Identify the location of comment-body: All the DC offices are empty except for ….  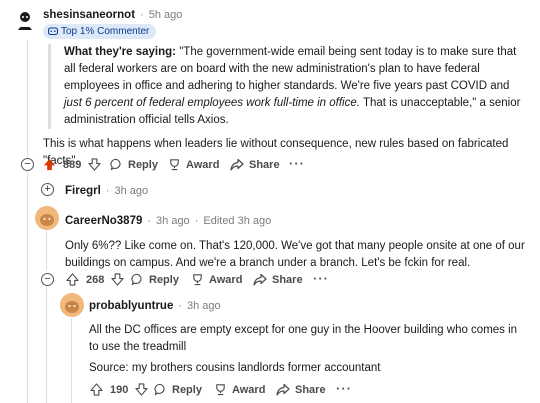
(303, 338).